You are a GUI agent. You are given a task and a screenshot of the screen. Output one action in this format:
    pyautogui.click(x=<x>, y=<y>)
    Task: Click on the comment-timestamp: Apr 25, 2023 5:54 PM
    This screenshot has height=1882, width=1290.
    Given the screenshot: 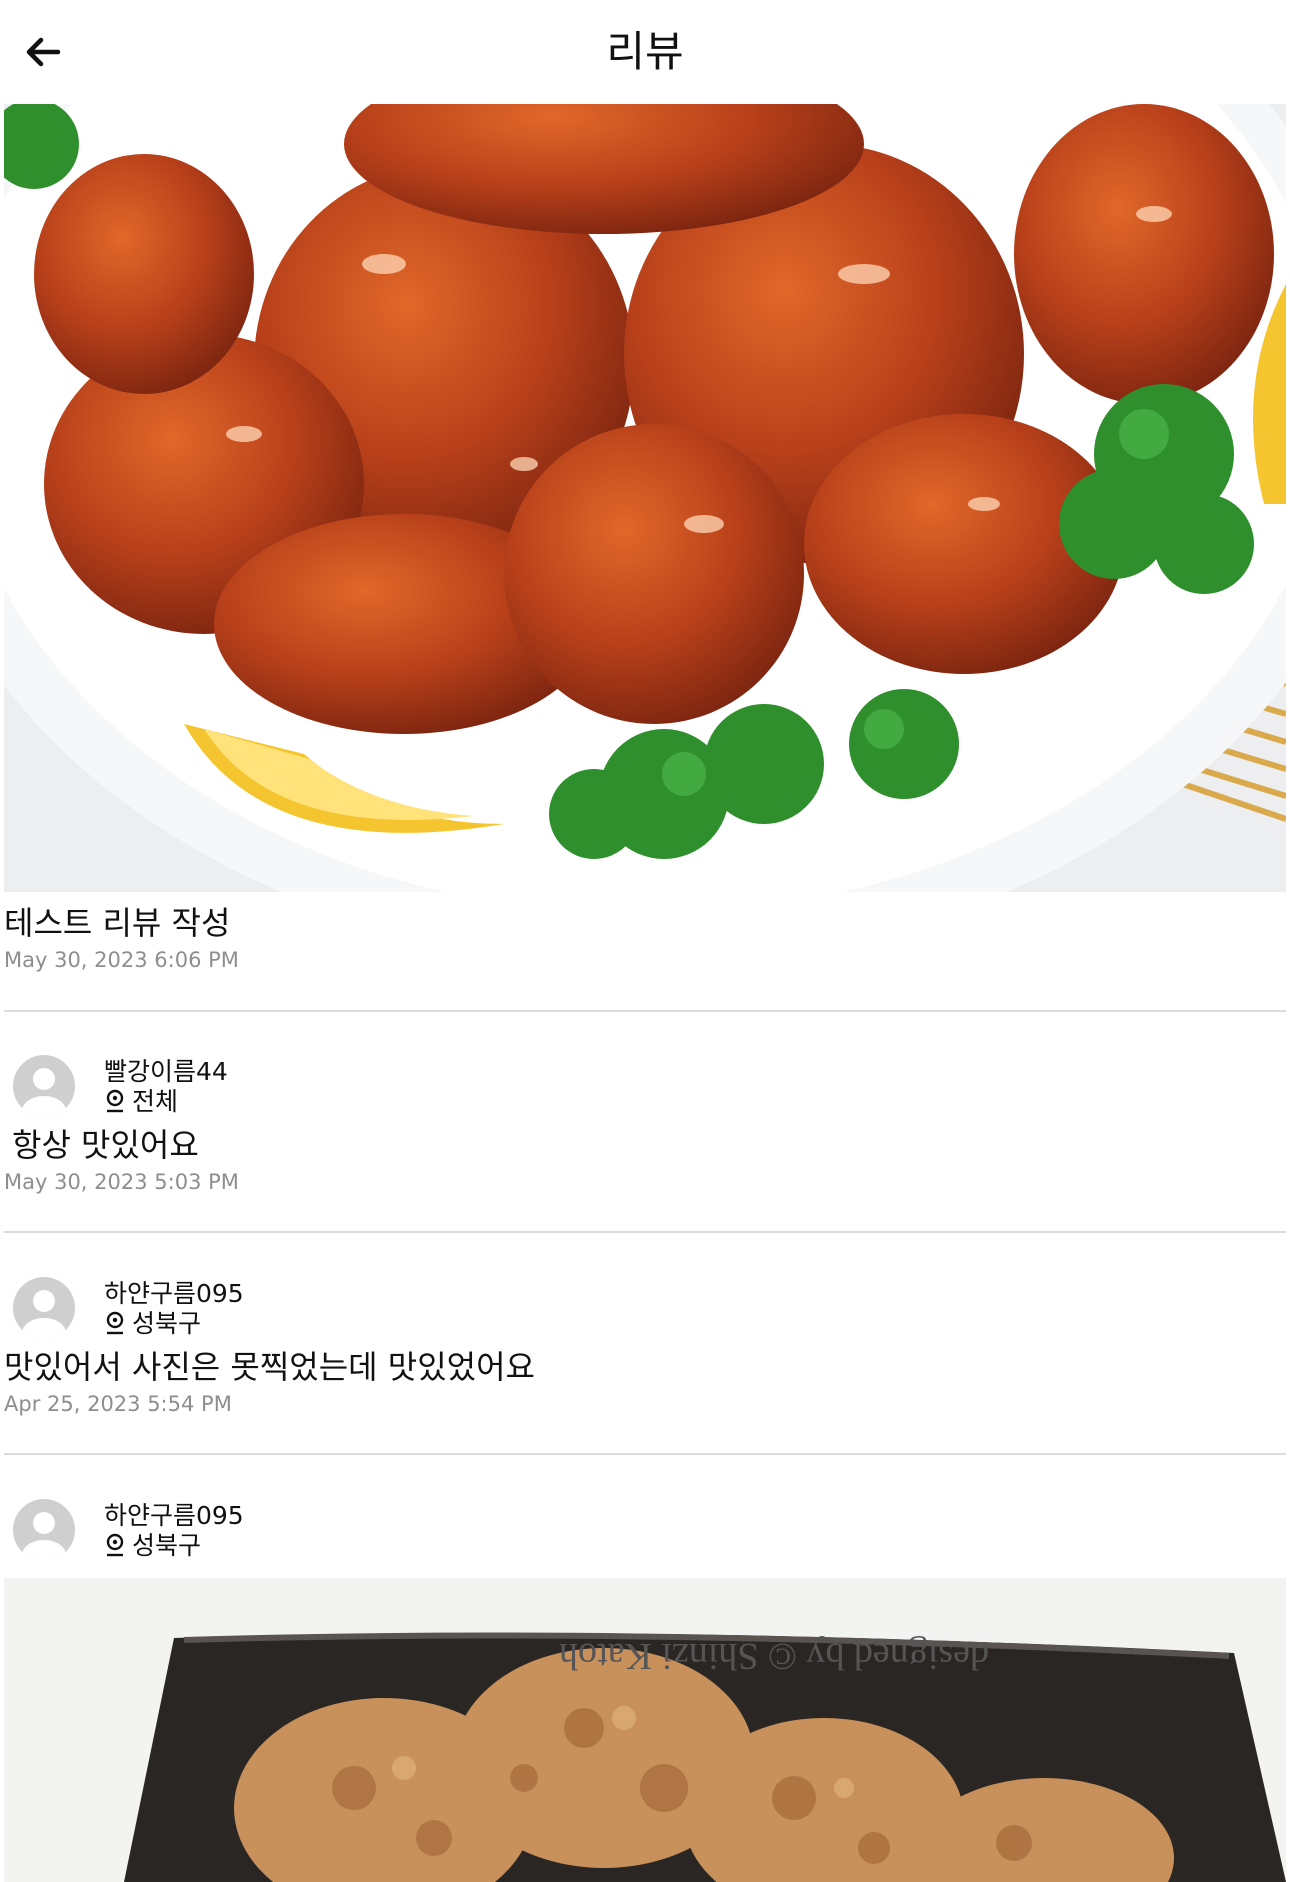 What is the action you would take?
    pyautogui.click(x=118, y=1404)
    